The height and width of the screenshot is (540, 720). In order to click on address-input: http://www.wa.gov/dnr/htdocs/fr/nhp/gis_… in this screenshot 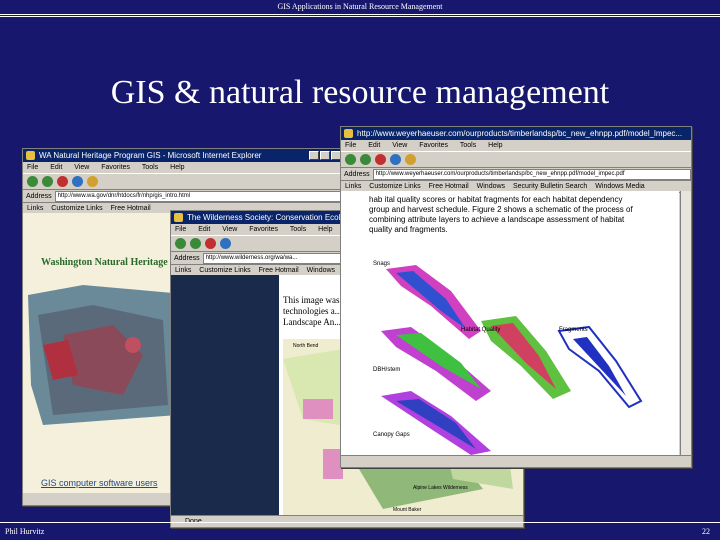, I will do `click(198, 196)`.